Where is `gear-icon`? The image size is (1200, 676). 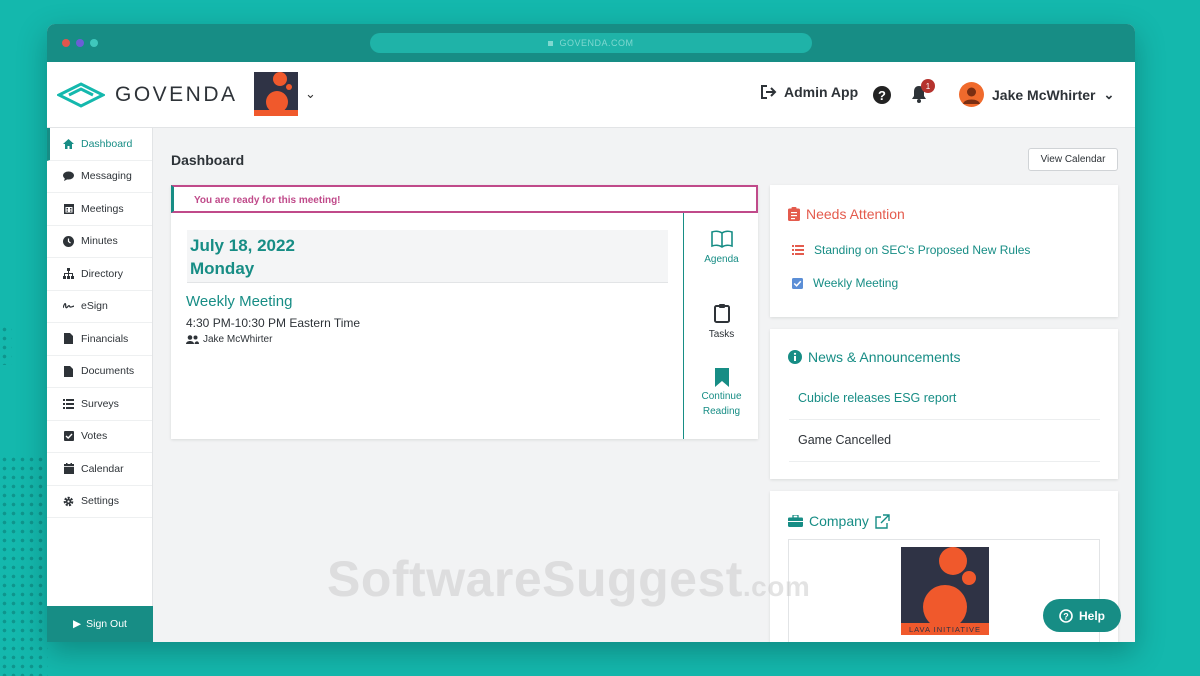
gear-icon is located at coordinates (68, 501).